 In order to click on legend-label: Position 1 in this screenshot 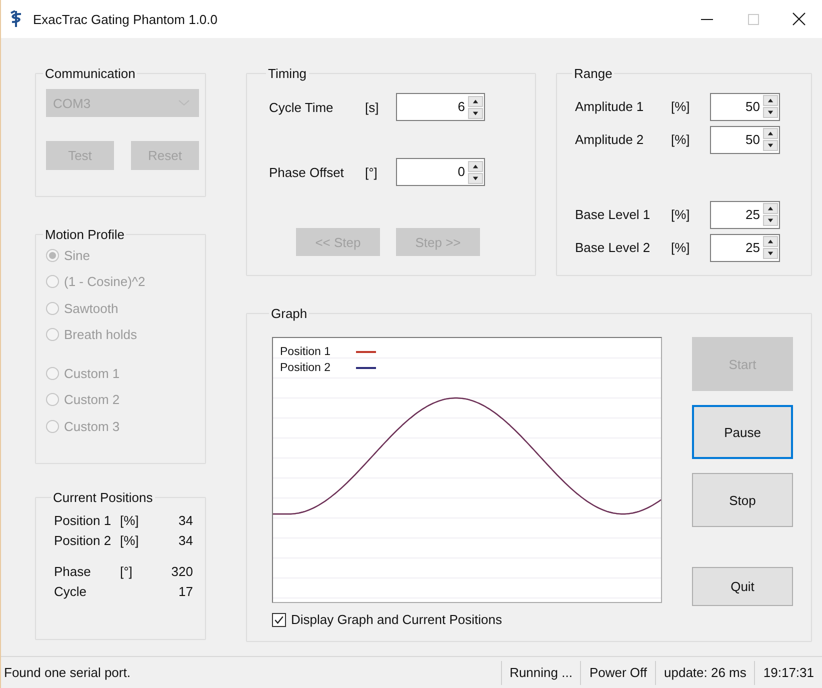, I will do `click(306, 352)`.